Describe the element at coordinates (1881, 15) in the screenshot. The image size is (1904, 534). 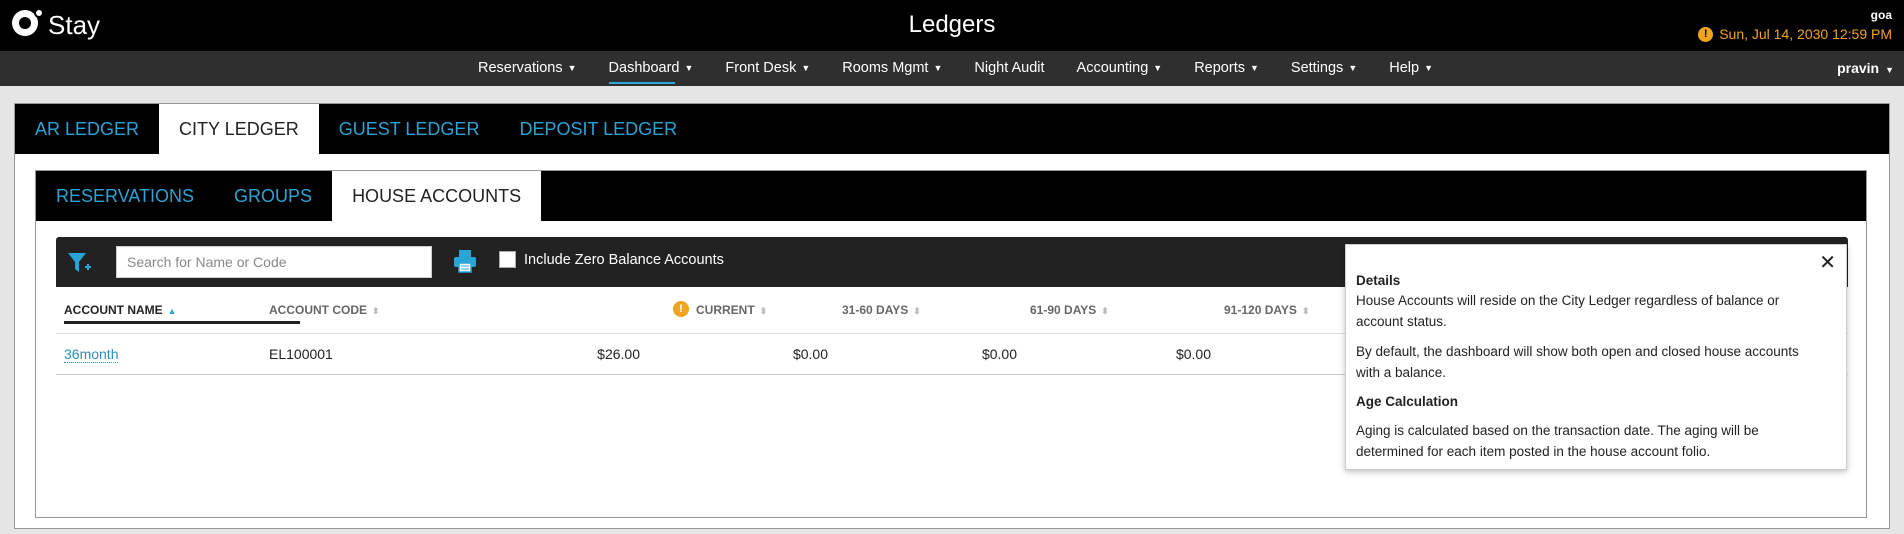
I see `property-name: goa` at that location.